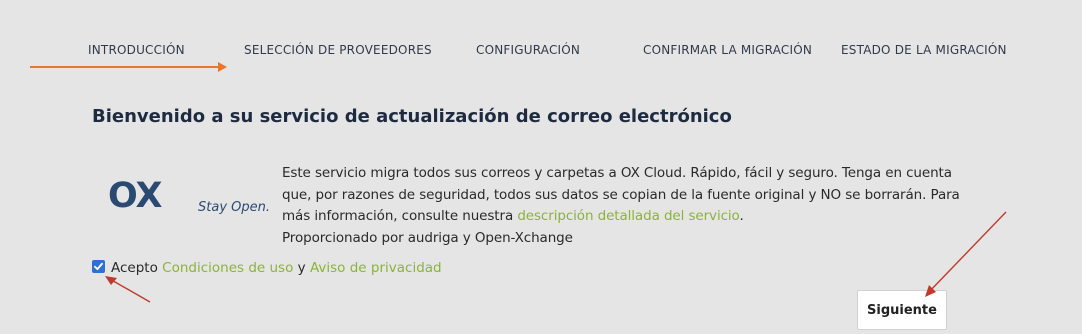 The image size is (1082, 334). I want to click on privacy-notice-link: Aviso de privacidad, so click(376, 268).